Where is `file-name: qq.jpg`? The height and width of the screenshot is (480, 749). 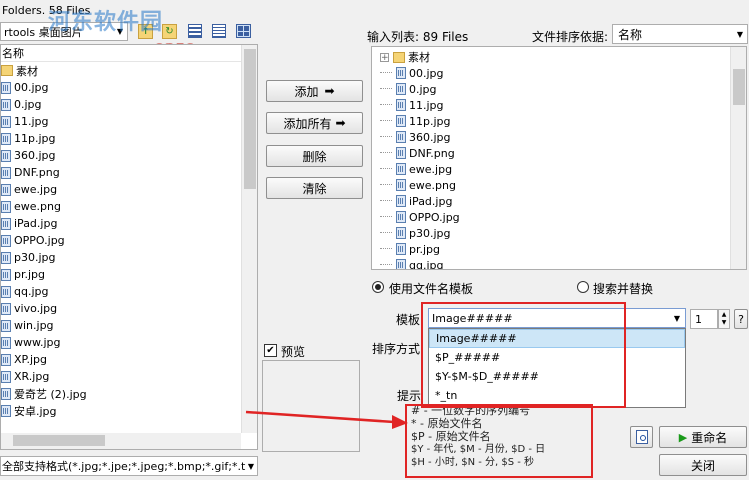 file-name: qq.jpg is located at coordinates (426, 264).